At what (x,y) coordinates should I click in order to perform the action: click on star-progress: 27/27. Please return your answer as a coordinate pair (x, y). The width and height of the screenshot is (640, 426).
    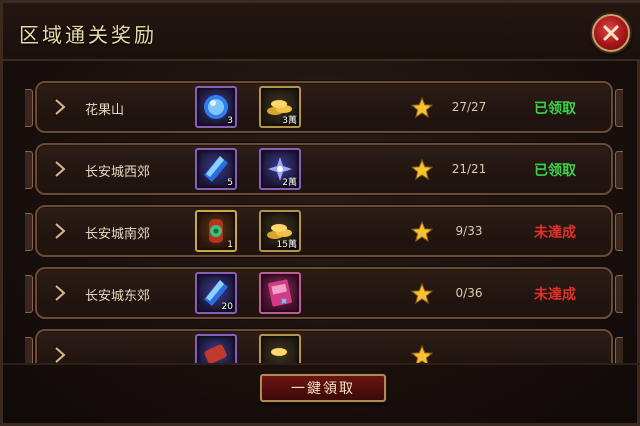
    Looking at the image, I should click on (469, 107).